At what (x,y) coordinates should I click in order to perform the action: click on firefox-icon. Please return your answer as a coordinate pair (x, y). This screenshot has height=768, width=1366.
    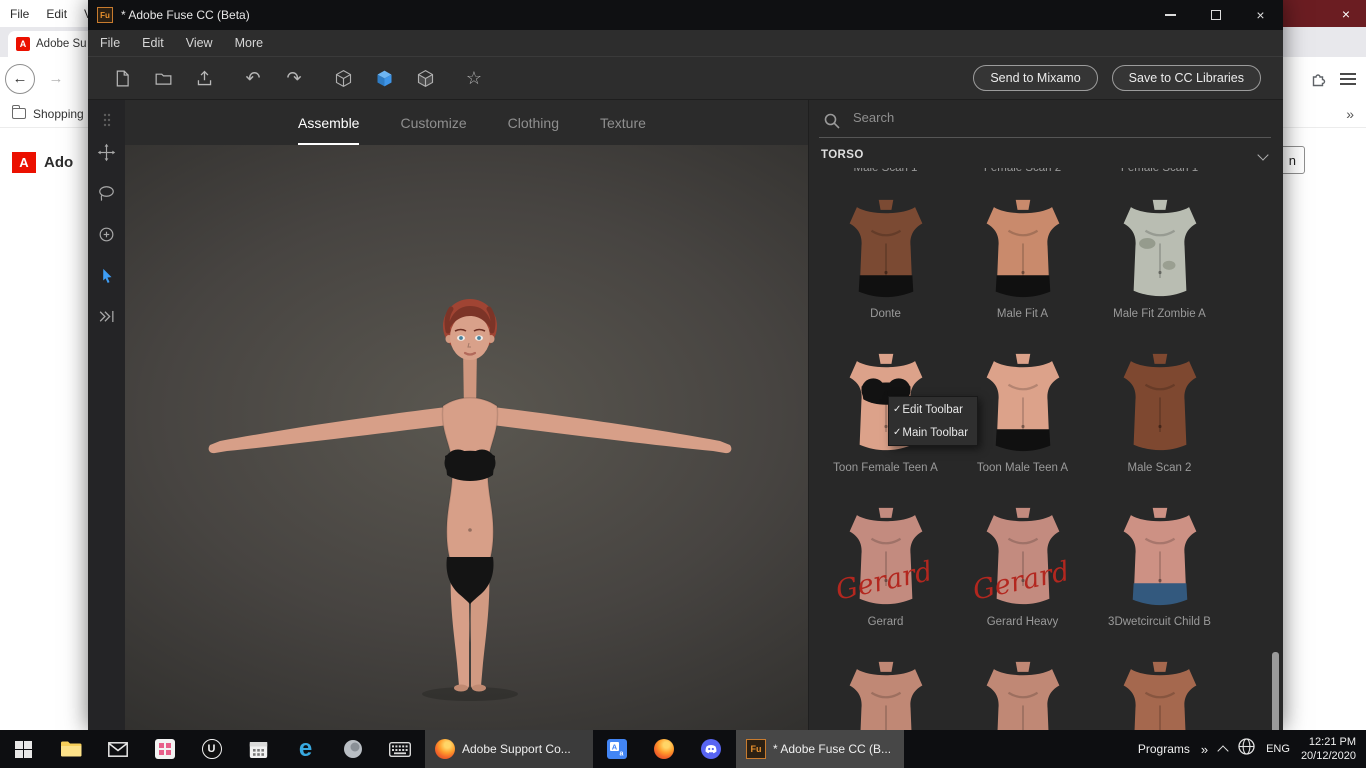
    Looking at the image, I should click on (445, 749).